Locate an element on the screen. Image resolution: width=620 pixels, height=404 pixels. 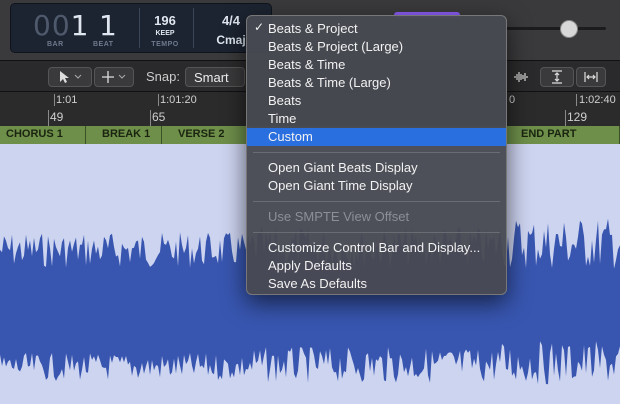
lcd-display: 001 BAR 1 BEAT 196 KEEP TEMPO 4/4 Cmaj is located at coordinates (141, 28).